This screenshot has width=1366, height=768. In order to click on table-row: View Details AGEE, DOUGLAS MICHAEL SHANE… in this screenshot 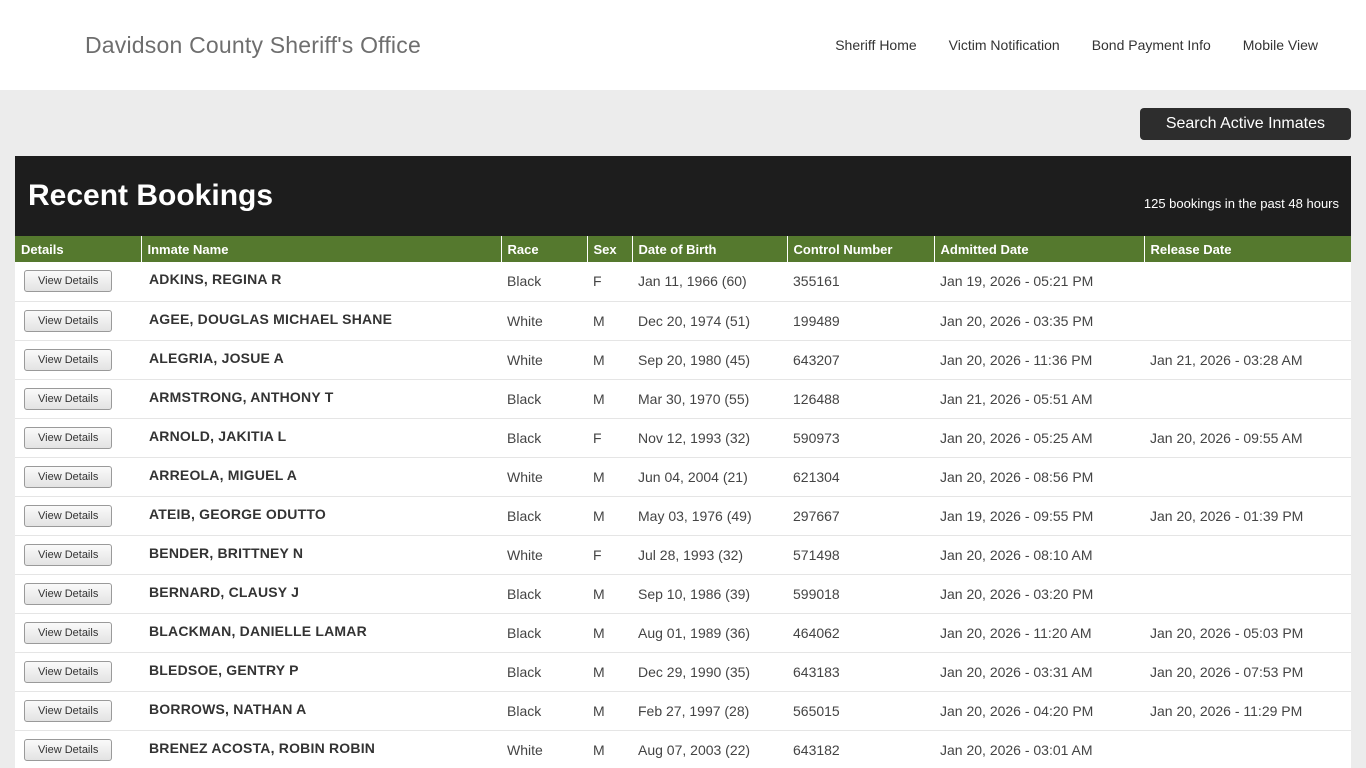, I will do `click(683, 321)`.